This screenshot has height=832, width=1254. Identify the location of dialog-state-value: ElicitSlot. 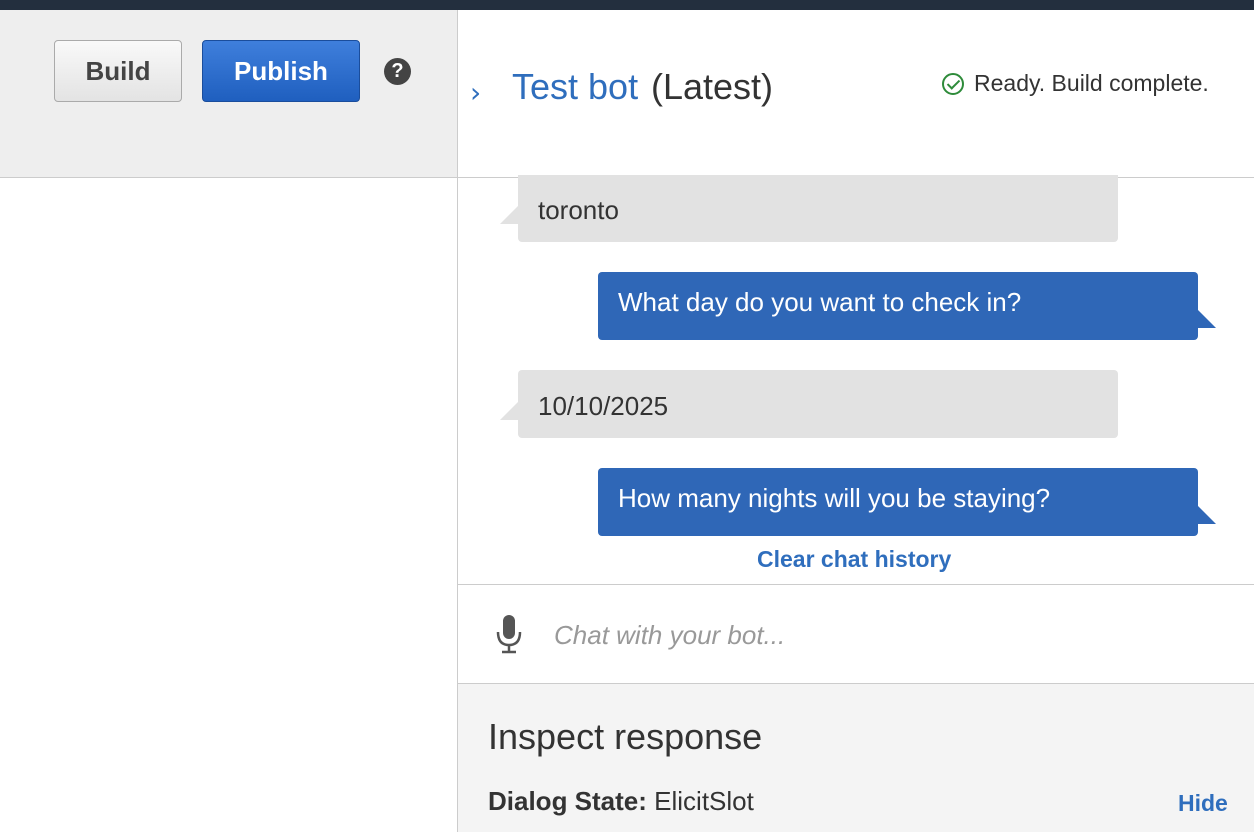
(704, 801).